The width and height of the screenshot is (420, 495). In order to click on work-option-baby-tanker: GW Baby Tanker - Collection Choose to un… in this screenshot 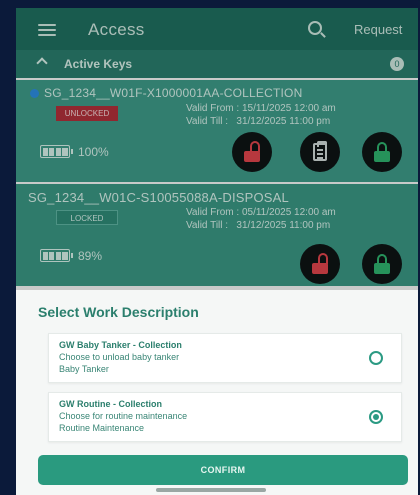, I will do `click(225, 358)`.